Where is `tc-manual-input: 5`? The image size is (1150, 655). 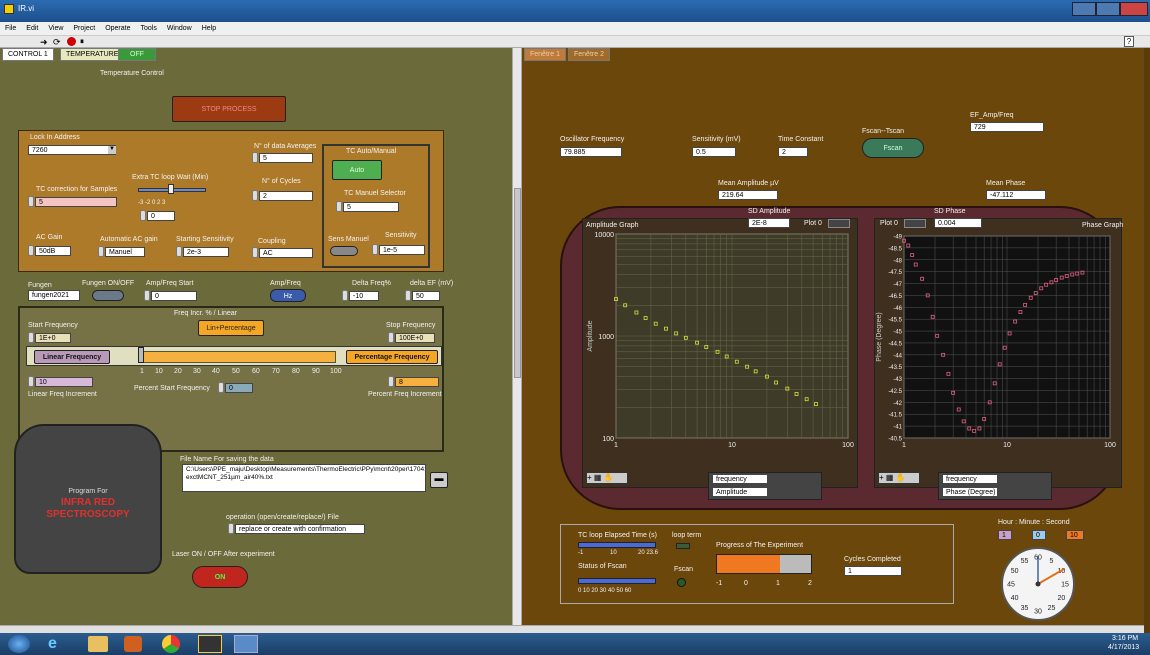
tc-manual-input: 5 is located at coordinates (371, 207).